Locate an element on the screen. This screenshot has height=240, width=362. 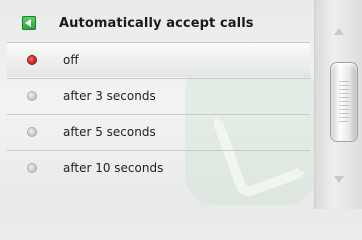
option-off: off is located at coordinates (158, 59).